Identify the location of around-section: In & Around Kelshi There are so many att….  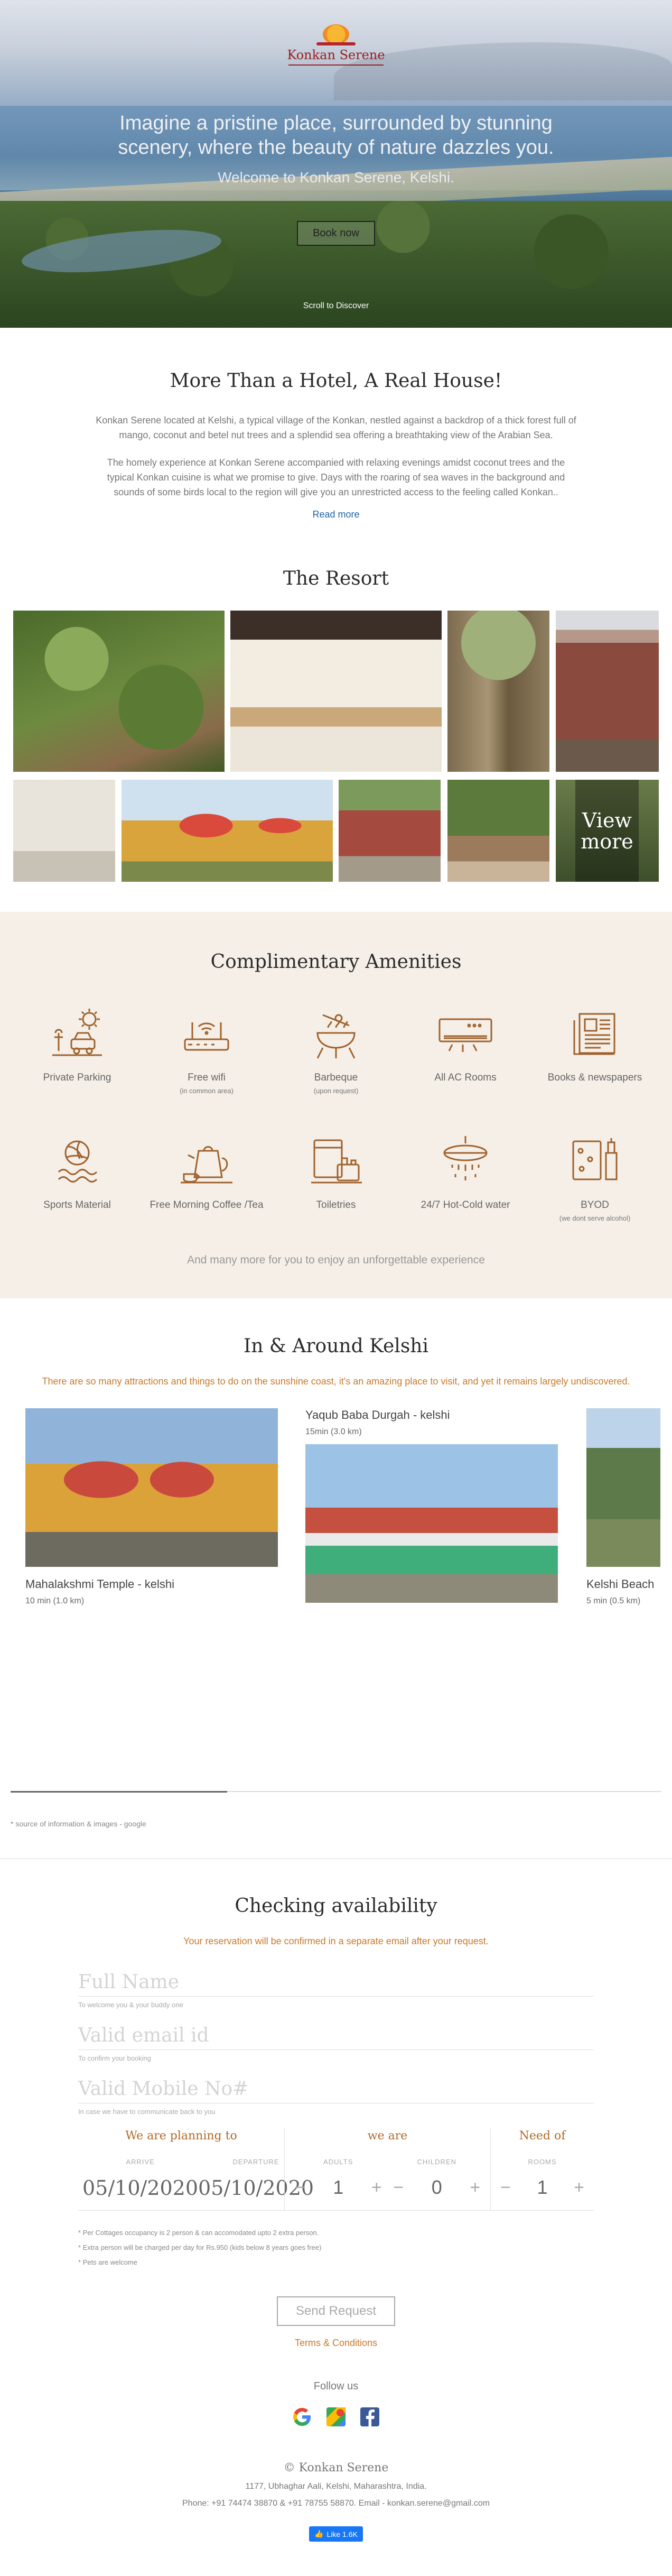
(336, 1467).